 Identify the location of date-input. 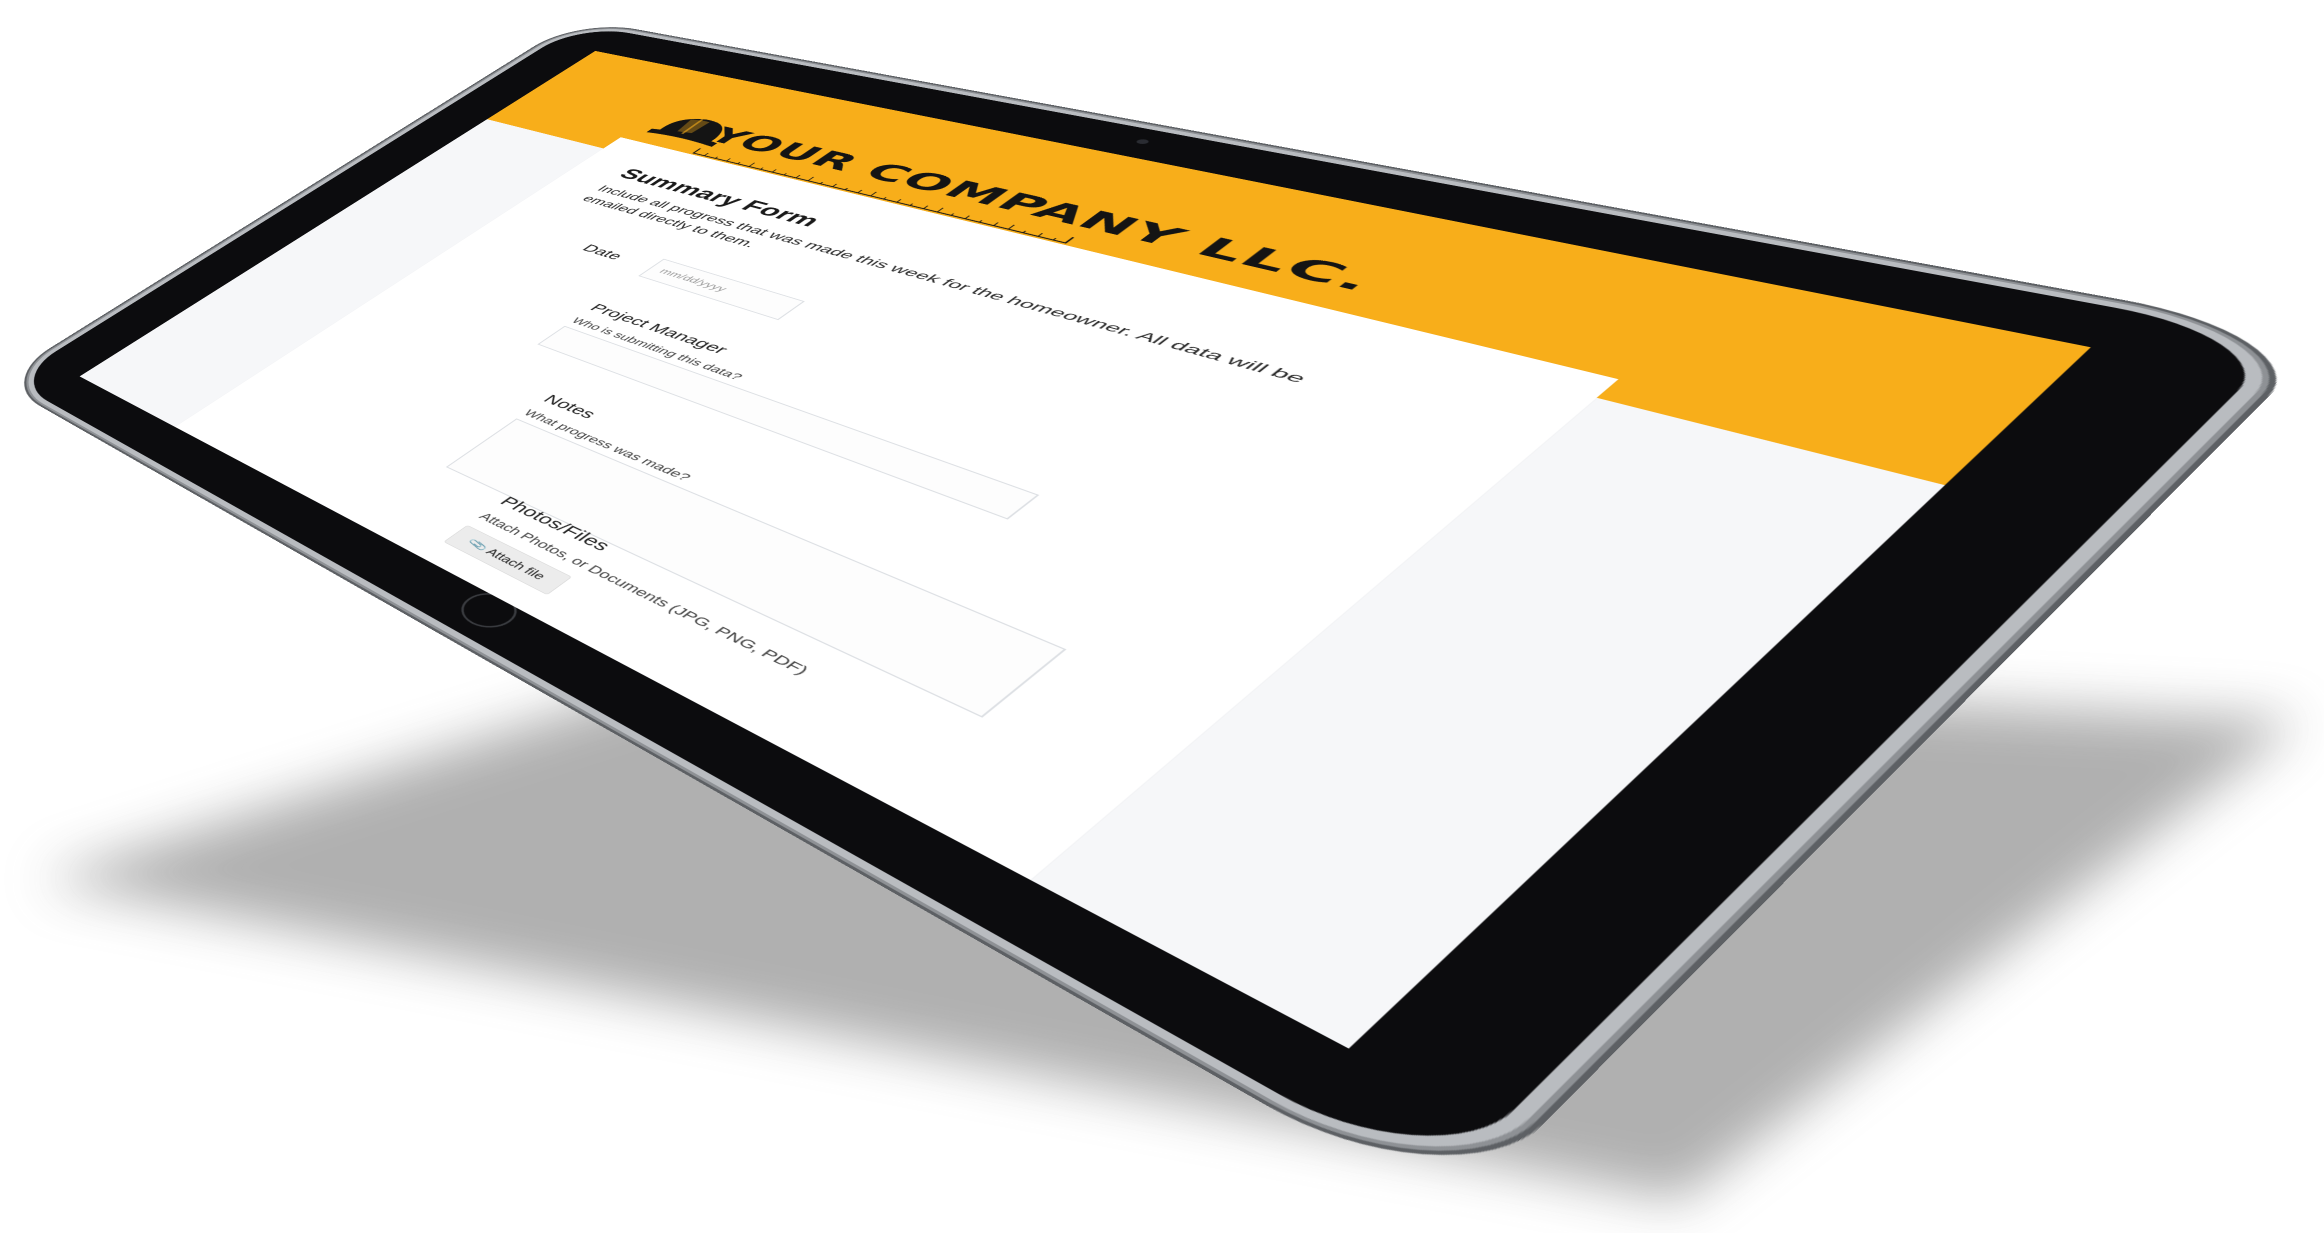
(721, 289).